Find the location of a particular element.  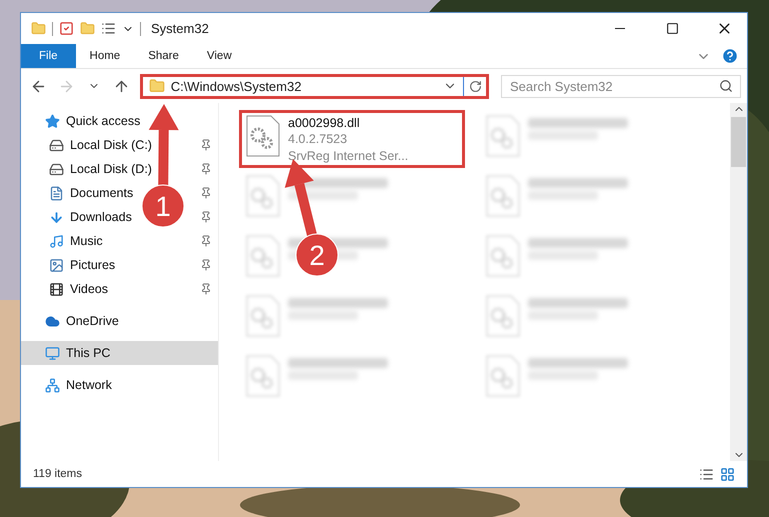

sidebar-item: Downloads is located at coordinates (101, 217).